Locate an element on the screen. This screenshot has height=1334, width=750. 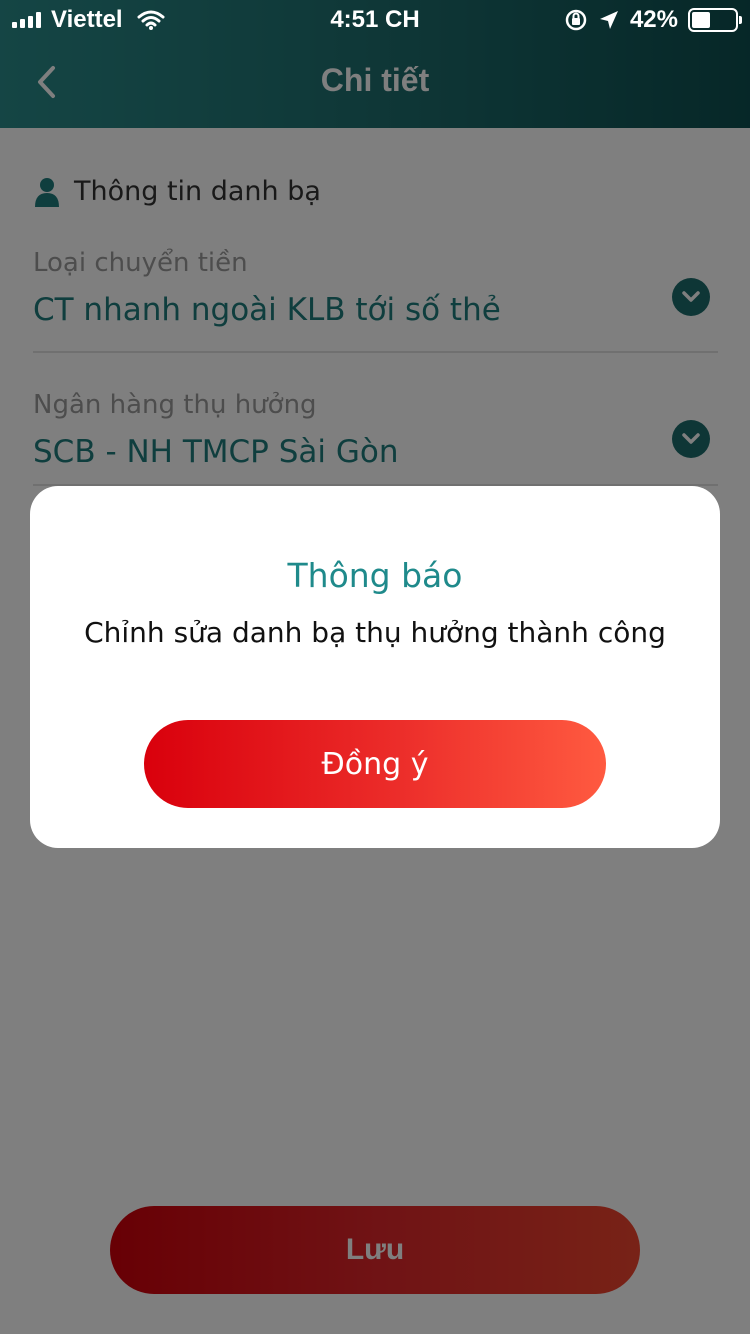
battery-icon is located at coordinates (715, 20).